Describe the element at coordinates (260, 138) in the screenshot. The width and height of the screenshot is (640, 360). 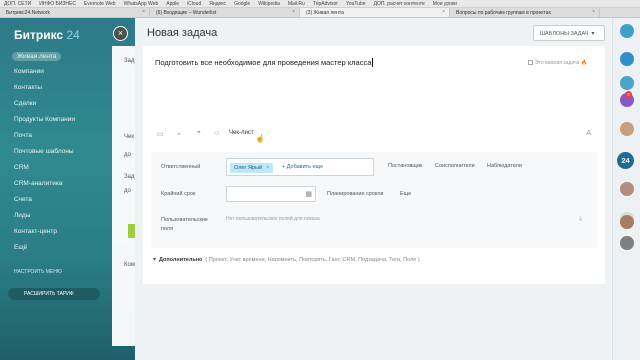
I see `mouse-pointer-icon: ☝` at that location.